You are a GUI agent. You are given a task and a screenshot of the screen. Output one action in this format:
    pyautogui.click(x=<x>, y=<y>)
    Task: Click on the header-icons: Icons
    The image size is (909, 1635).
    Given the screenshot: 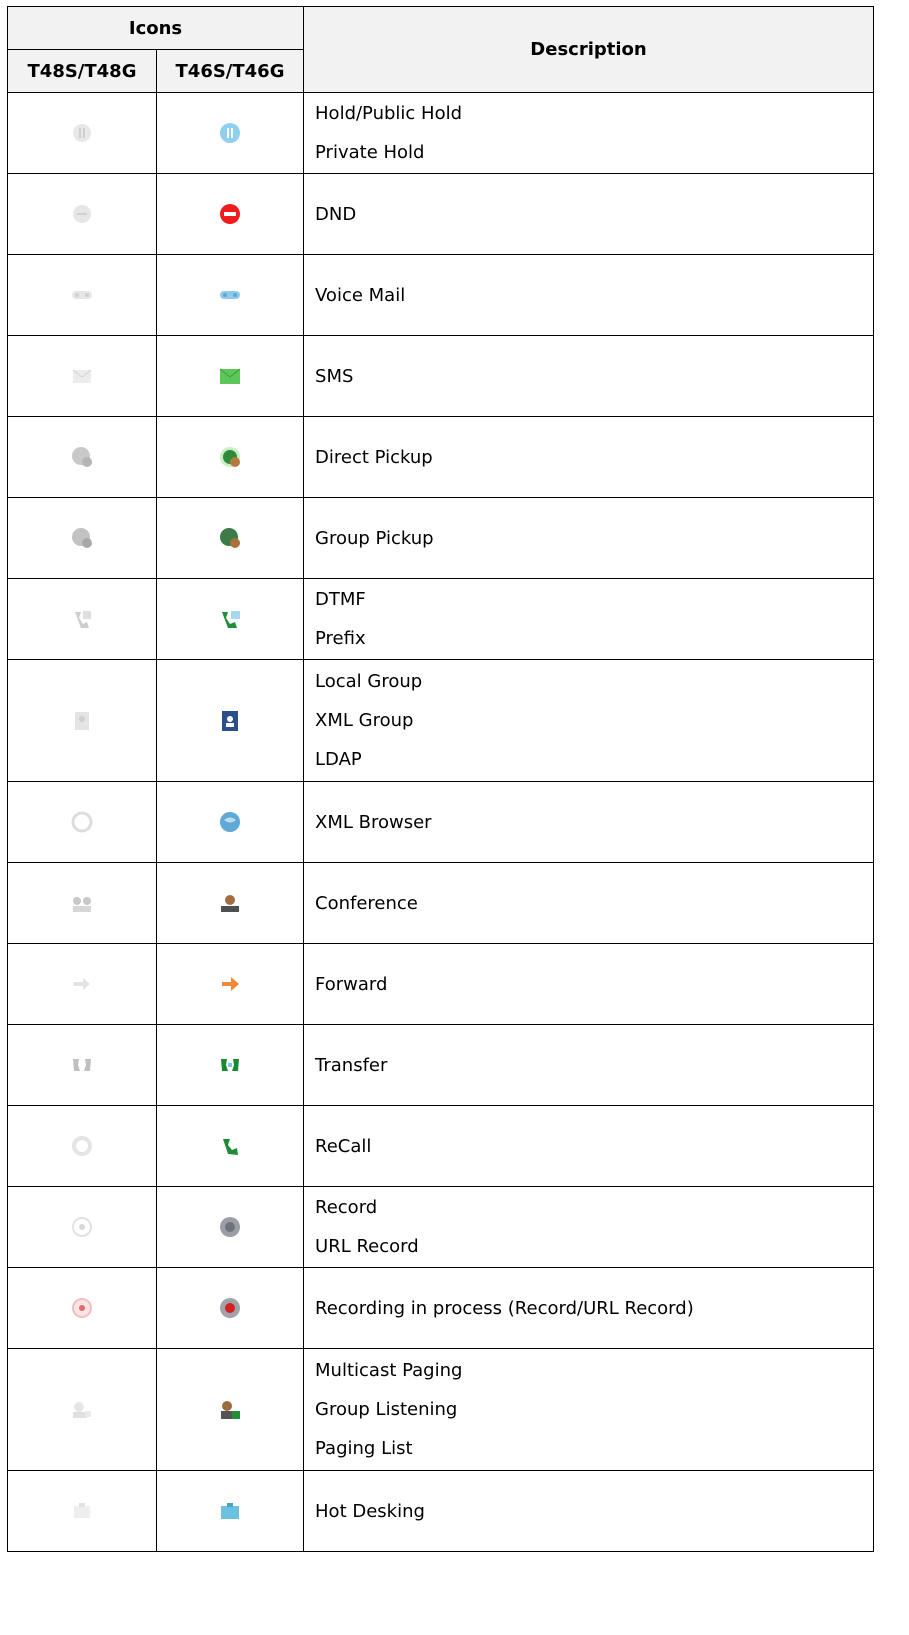 What is the action you would take?
    pyautogui.click(x=155, y=28)
    